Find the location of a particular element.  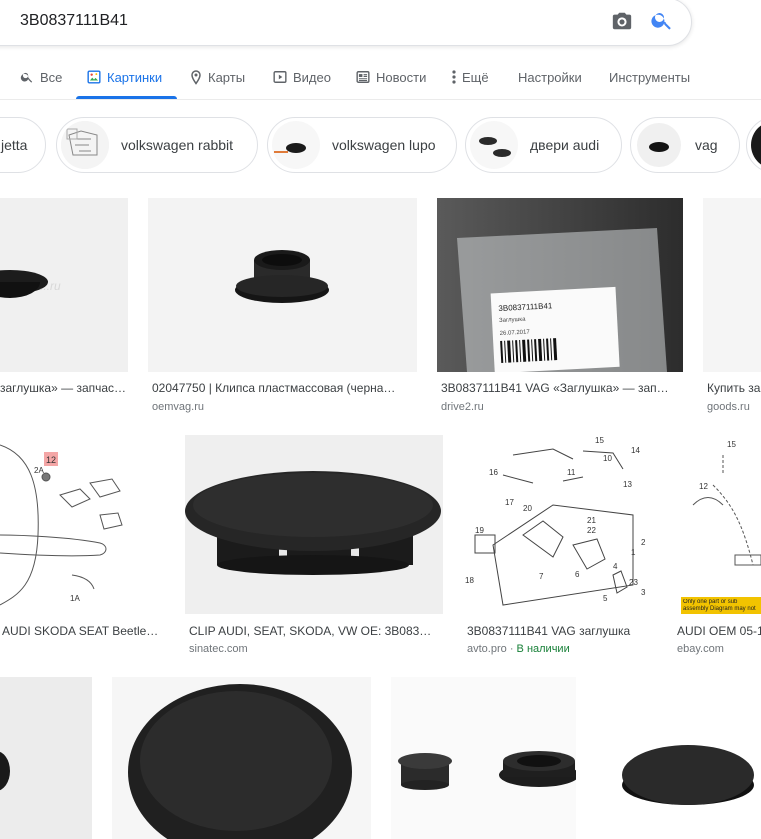

chip-label: volkswagen rabbit is located at coordinates (177, 145).